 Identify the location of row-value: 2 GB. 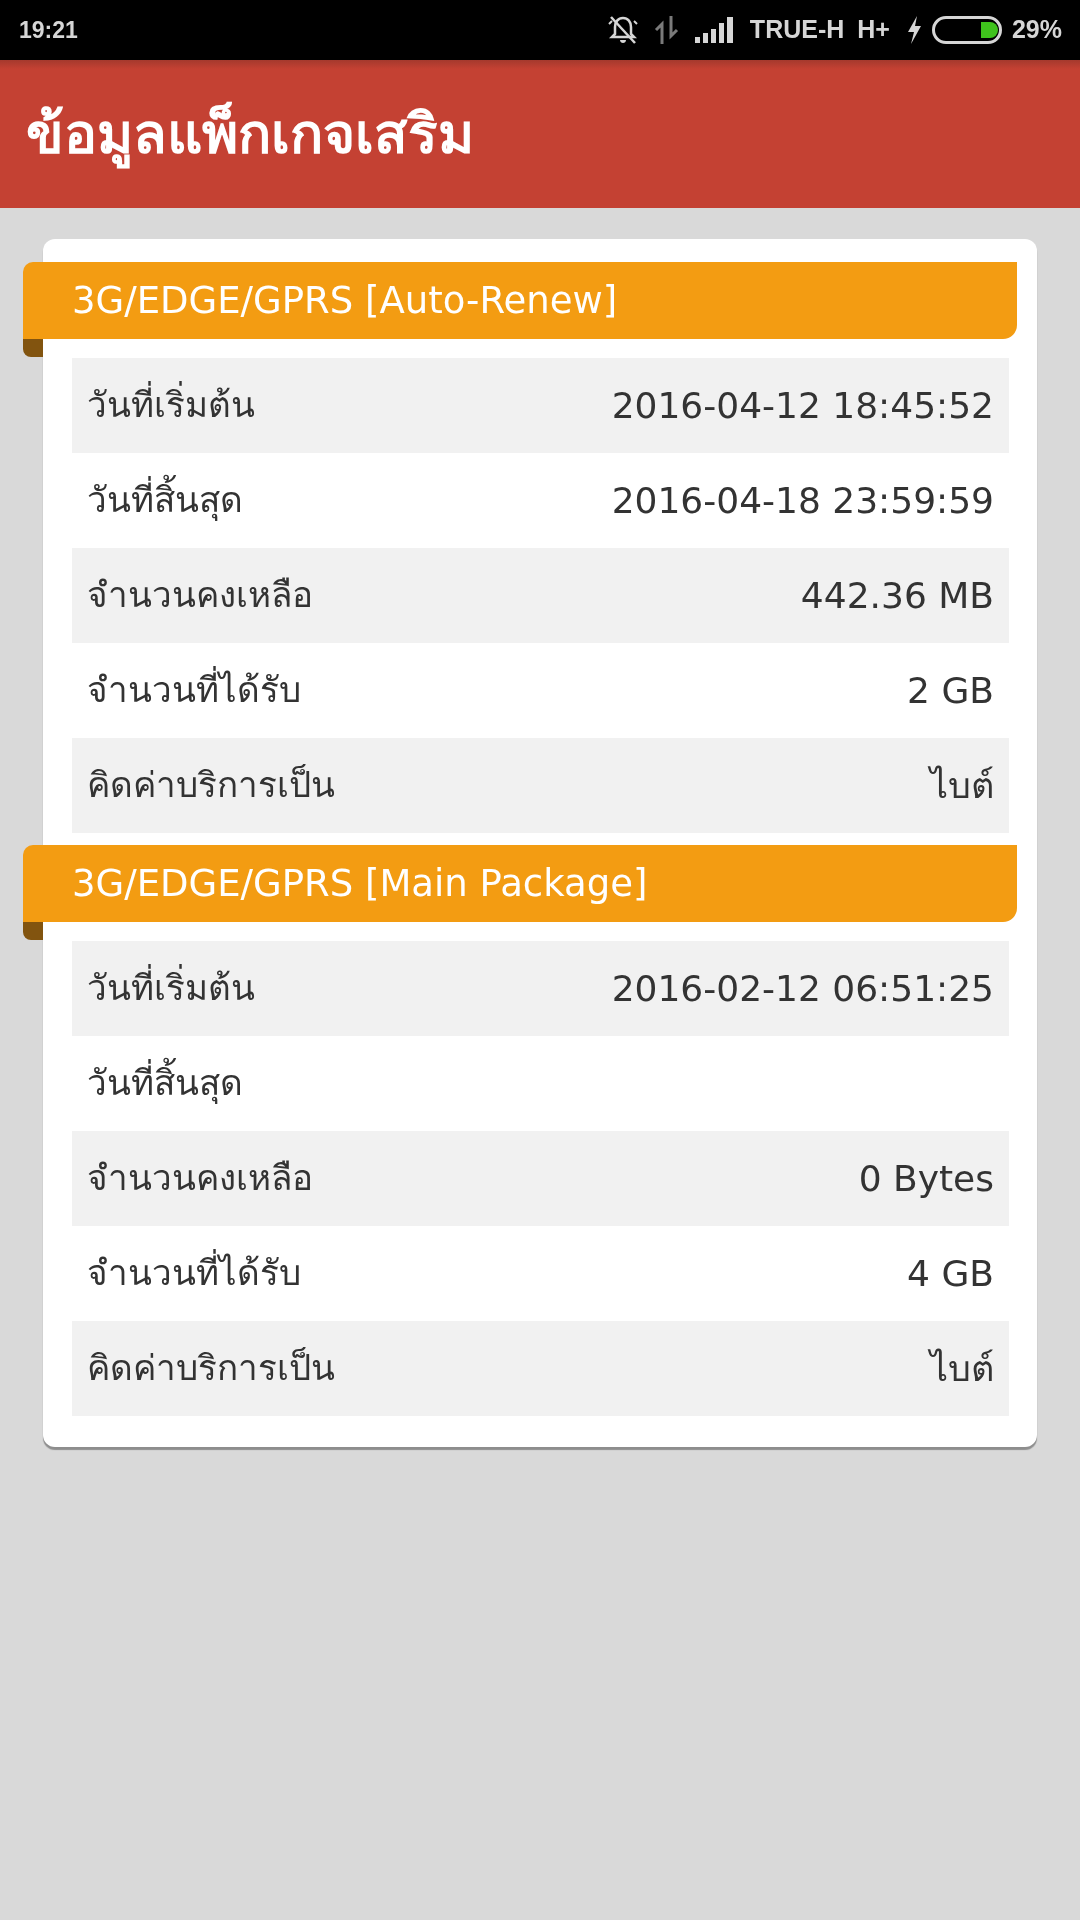
(950, 690).